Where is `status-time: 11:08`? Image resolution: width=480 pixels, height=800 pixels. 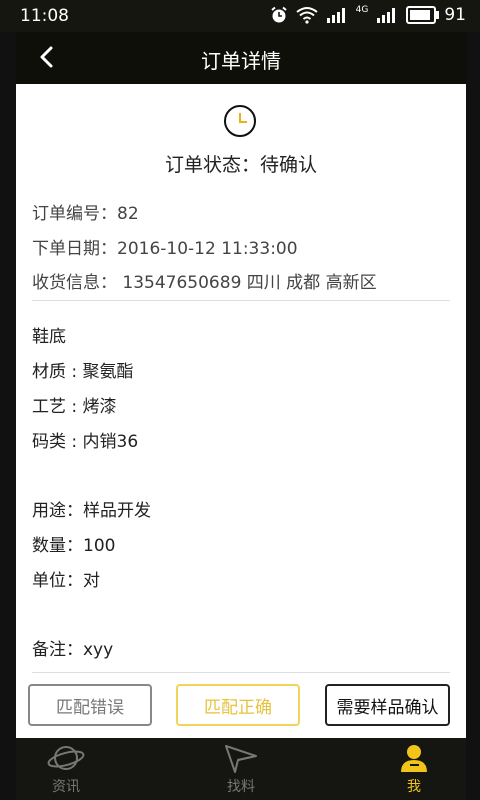 status-time: 11:08 is located at coordinates (44, 16).